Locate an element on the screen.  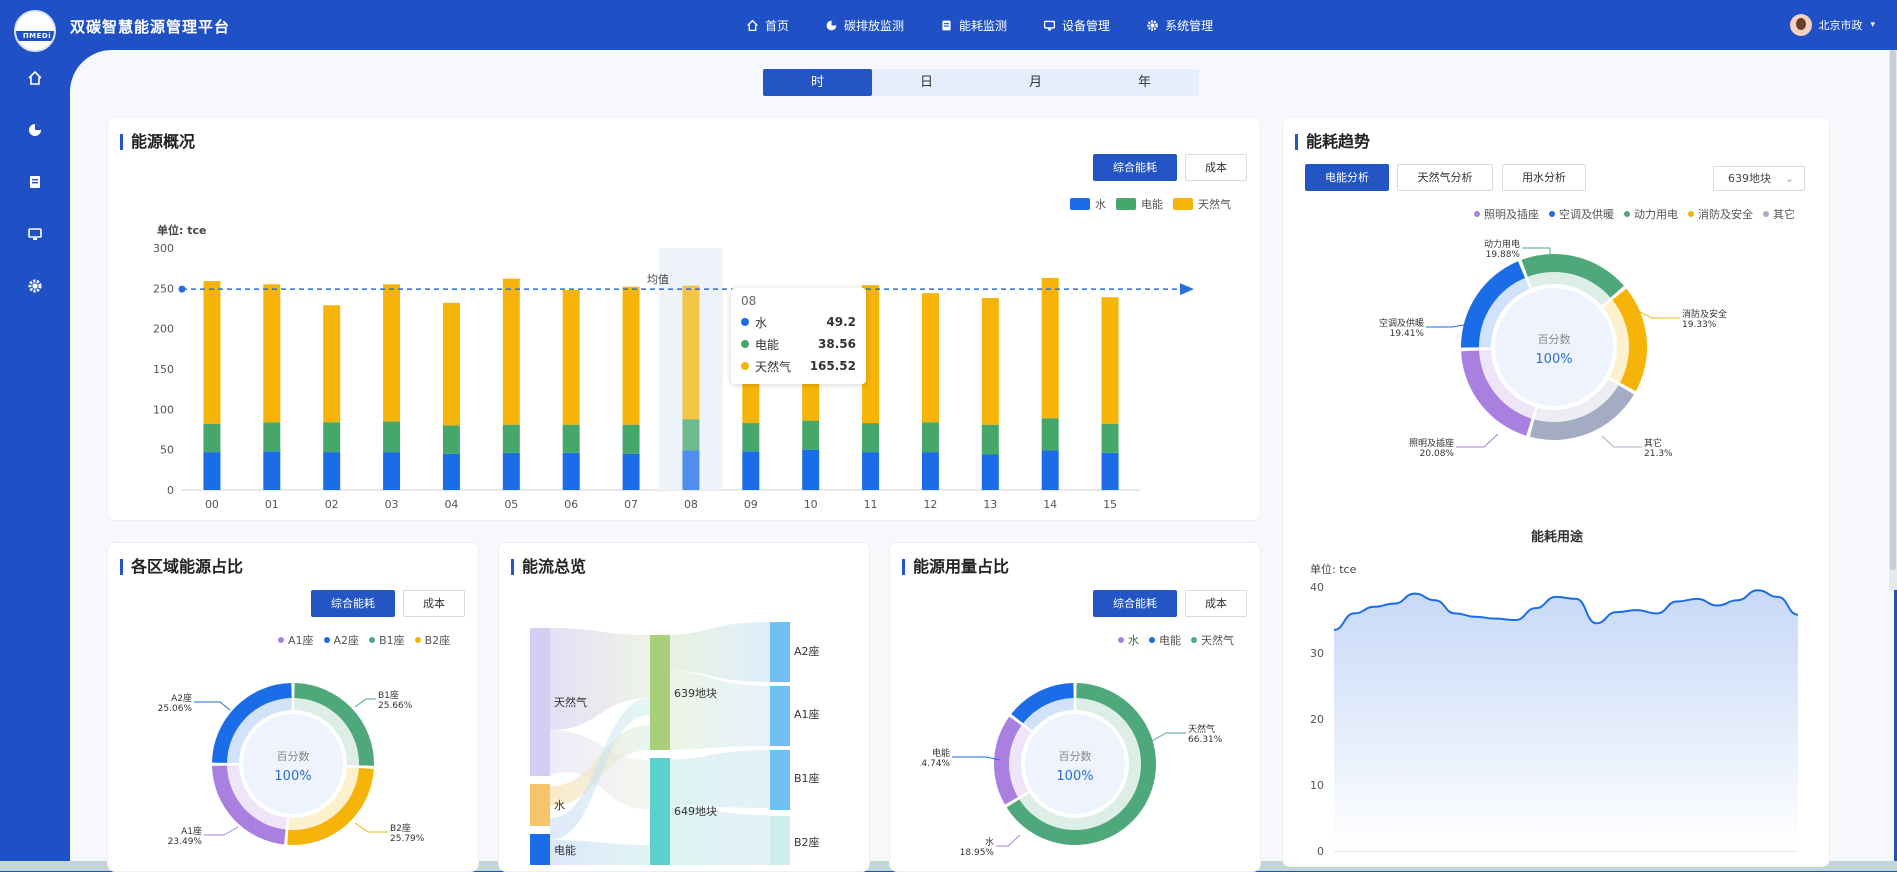
area-composite-button: 综合能耗 is located at coordinates (353, 603).